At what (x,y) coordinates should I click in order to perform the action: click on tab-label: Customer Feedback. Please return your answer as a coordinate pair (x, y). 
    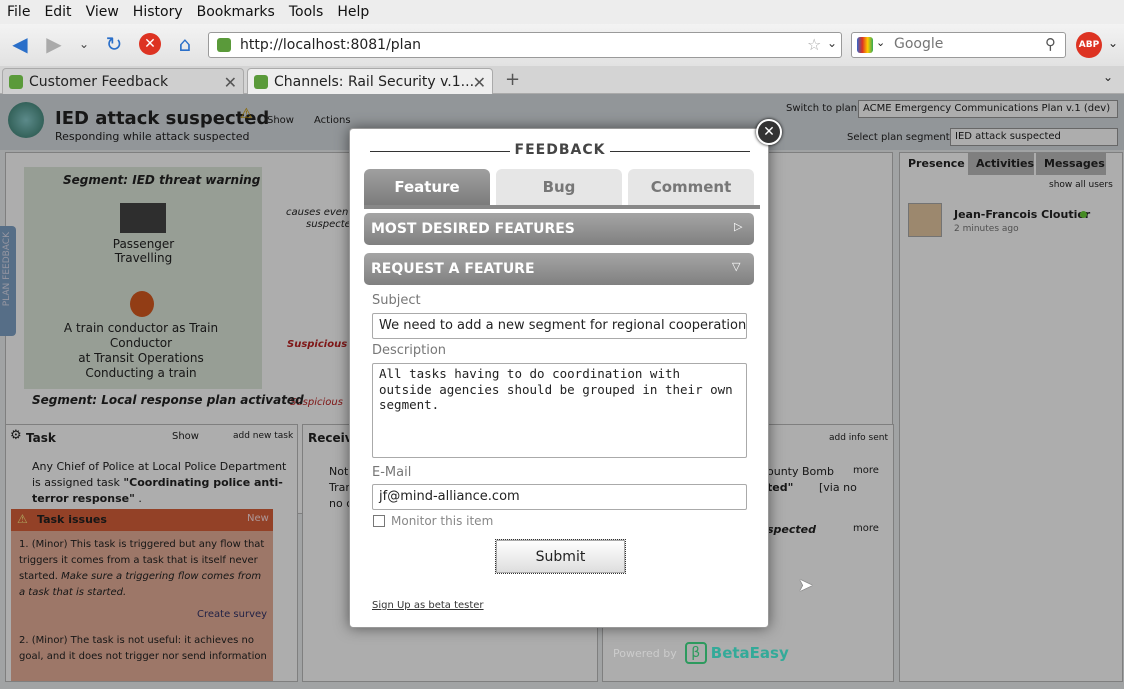
    Looking at the image, I should click on (99, 81).